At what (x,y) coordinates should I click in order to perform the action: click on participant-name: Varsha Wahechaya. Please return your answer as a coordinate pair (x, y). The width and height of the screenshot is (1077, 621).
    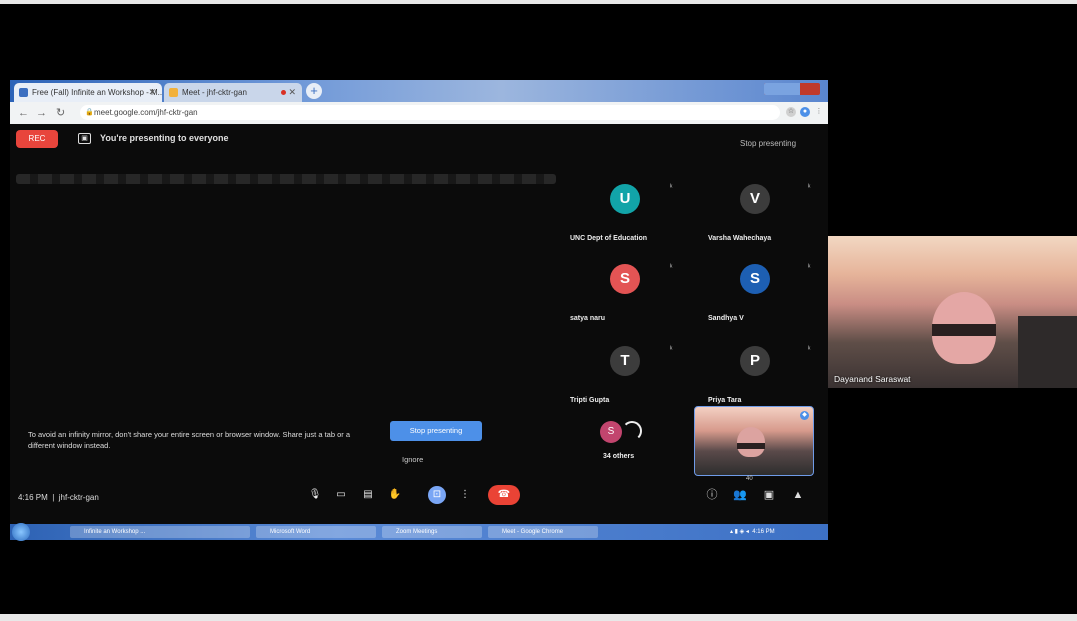
    Looking at the image, I should click on (740, 238).